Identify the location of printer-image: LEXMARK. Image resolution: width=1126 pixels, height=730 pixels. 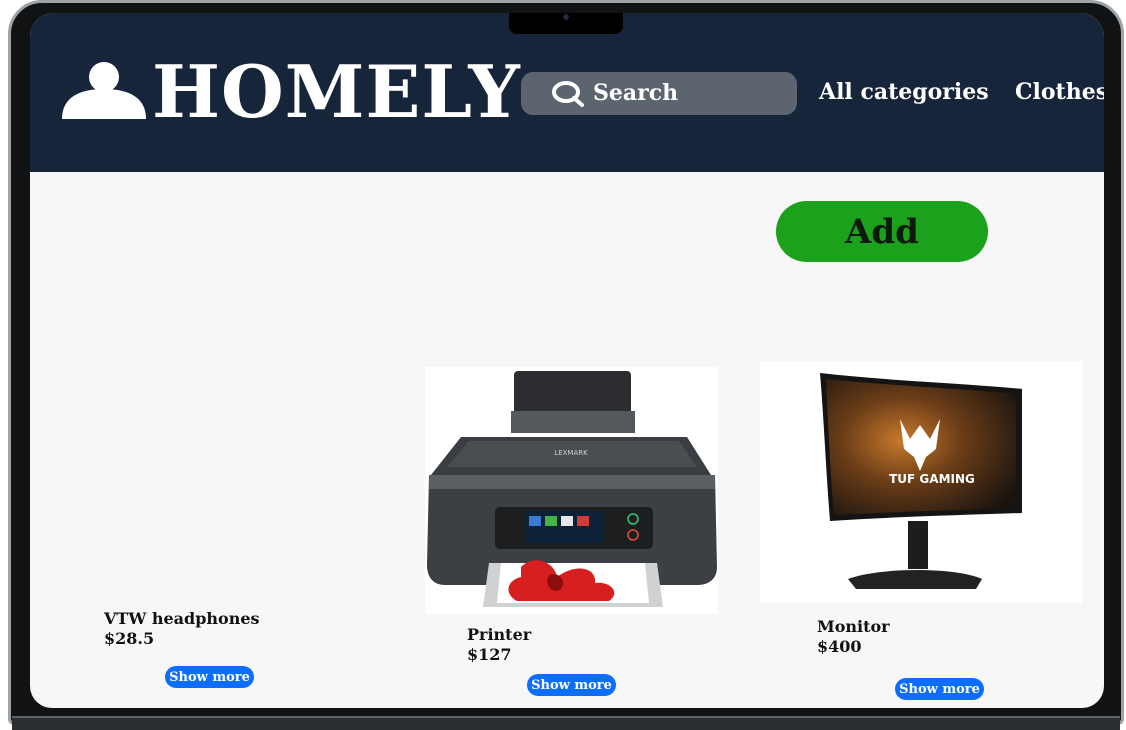
(571, 490).